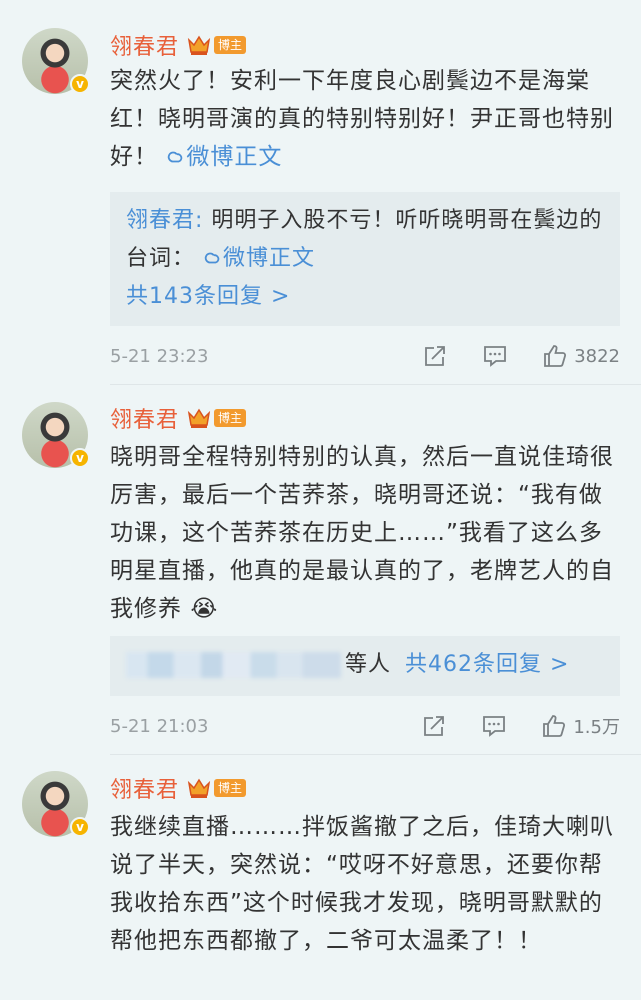  I want to click on timestamp: 5-21 21:03, so click(159, 726).